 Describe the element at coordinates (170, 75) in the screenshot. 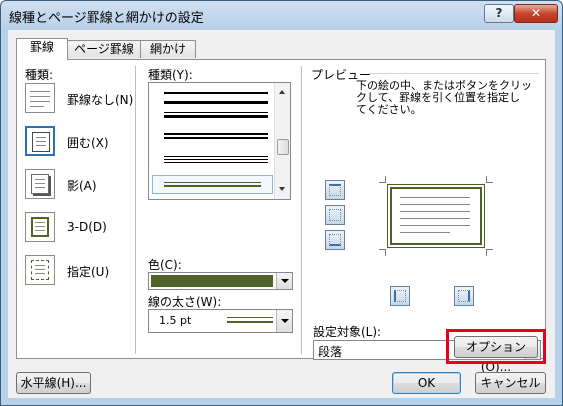

I see `style-heading: 種類(Y):` at that location.